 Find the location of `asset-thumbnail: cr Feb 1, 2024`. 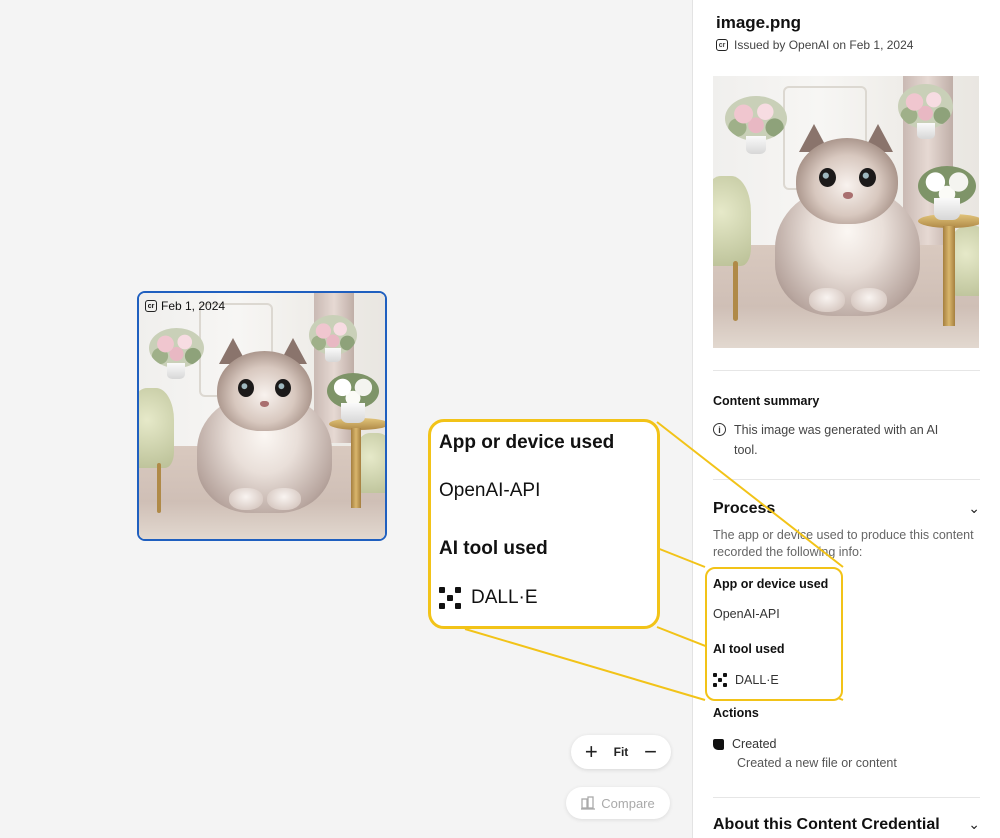

asset-thumbnail: cr Feb 1, 2024 is located at coordinates (262, 416).